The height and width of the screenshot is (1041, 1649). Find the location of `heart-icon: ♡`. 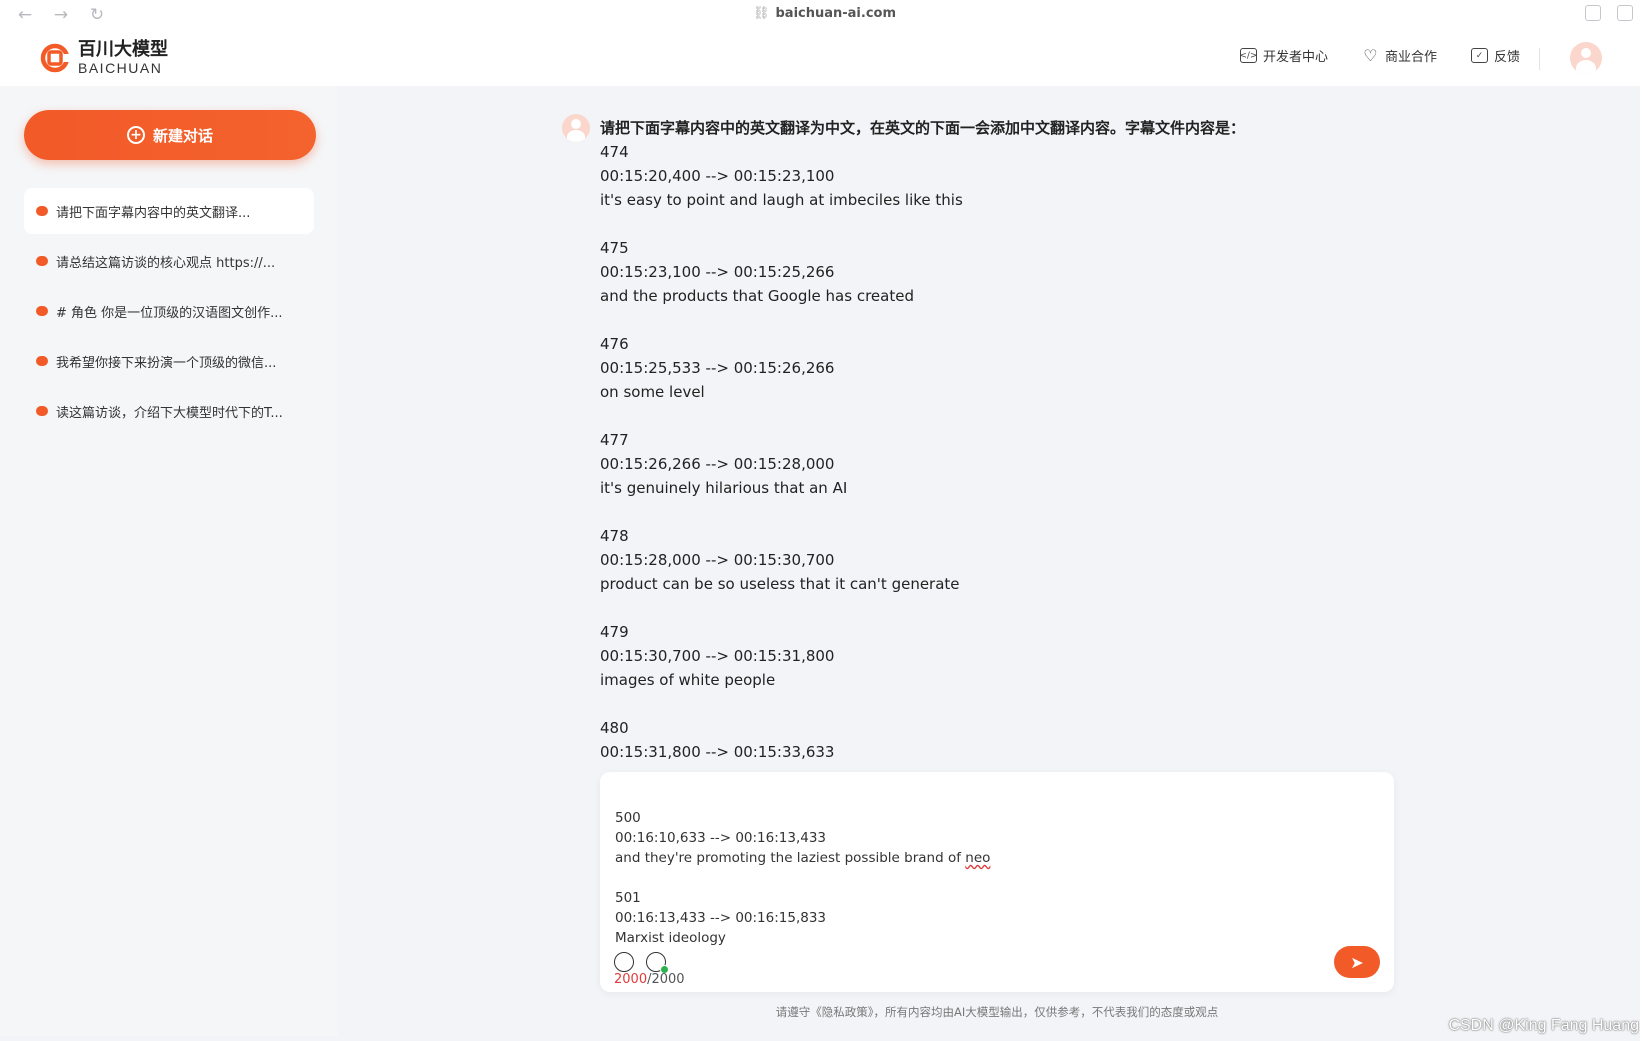

heart-icon: ♡ is located at coordinates (1370, 55).